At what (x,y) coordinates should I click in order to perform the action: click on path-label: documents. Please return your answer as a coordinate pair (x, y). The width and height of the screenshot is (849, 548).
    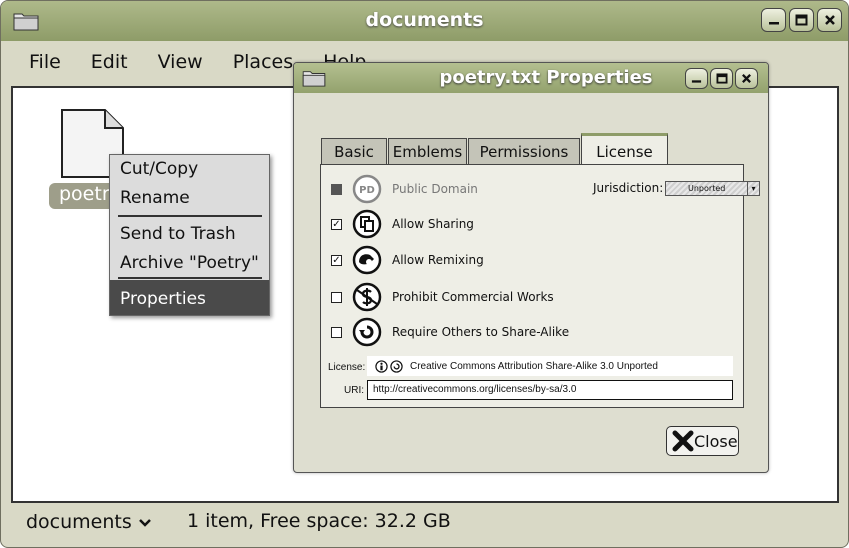
    Looking at the image, I should click on (79, 522).